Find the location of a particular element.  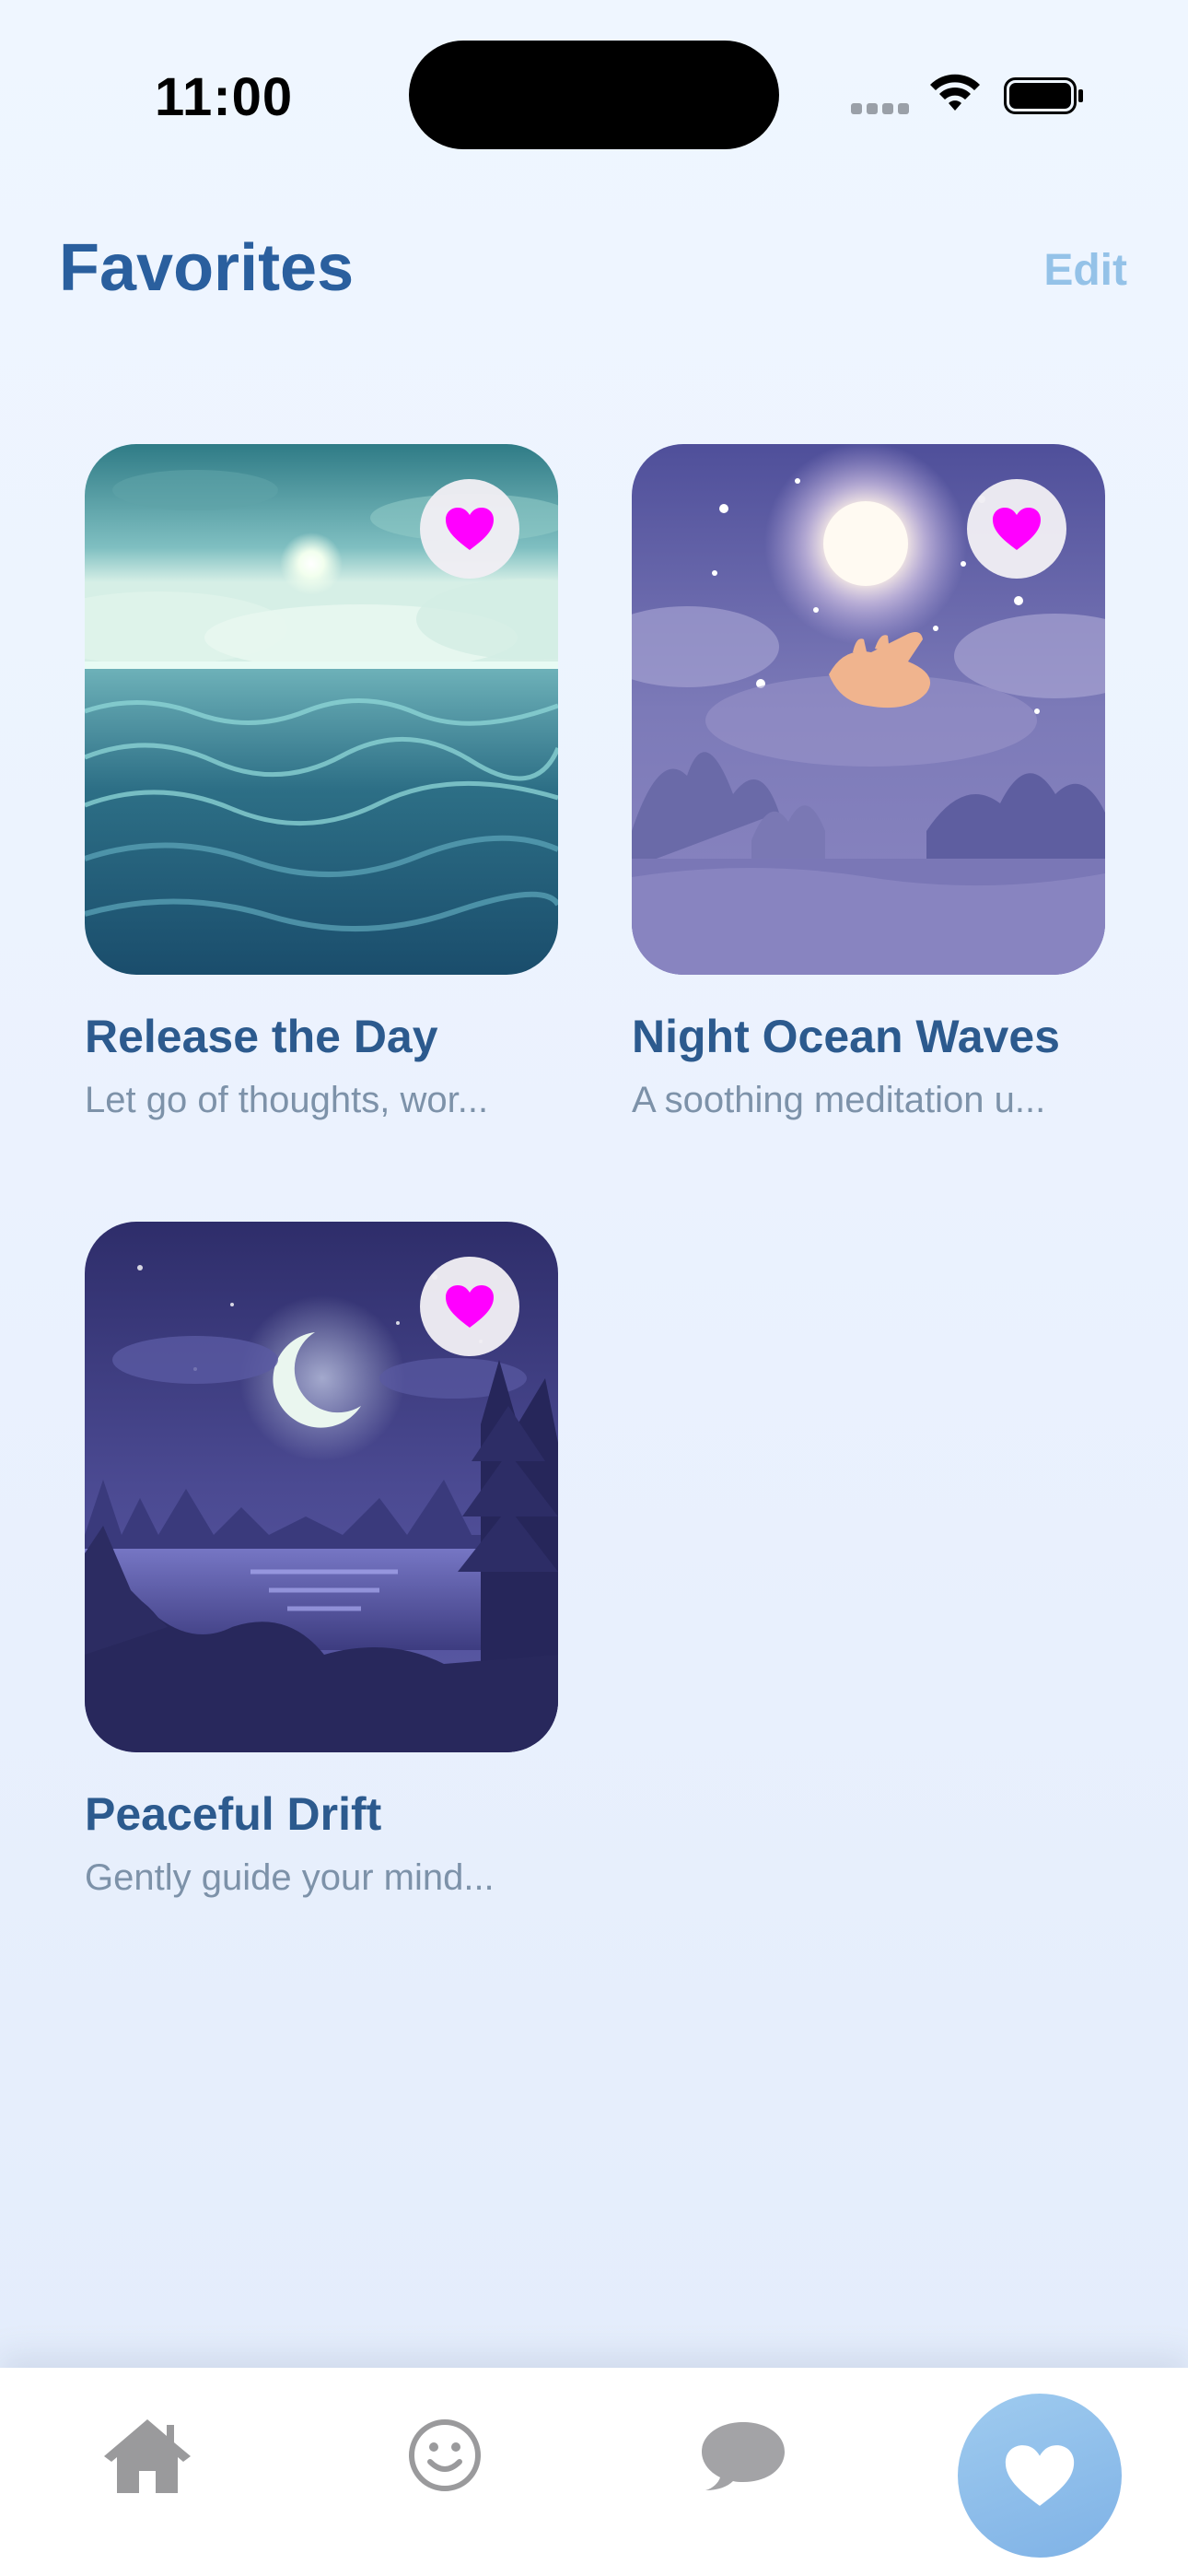

page-title: Favorites is located at coordinates (207, 268).